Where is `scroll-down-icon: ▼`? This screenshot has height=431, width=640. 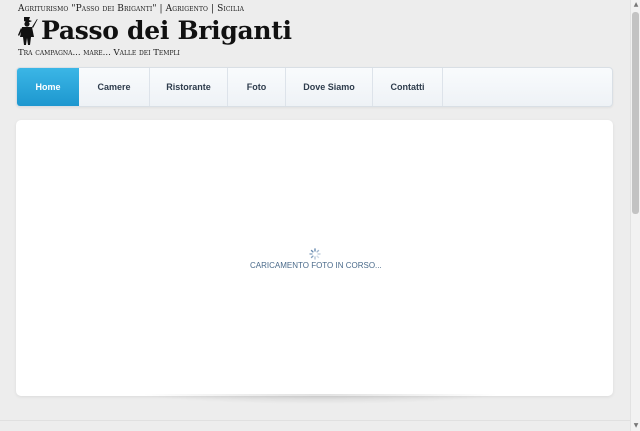
scroll-down-icon: ▼ is located at coordinates (636, 426).